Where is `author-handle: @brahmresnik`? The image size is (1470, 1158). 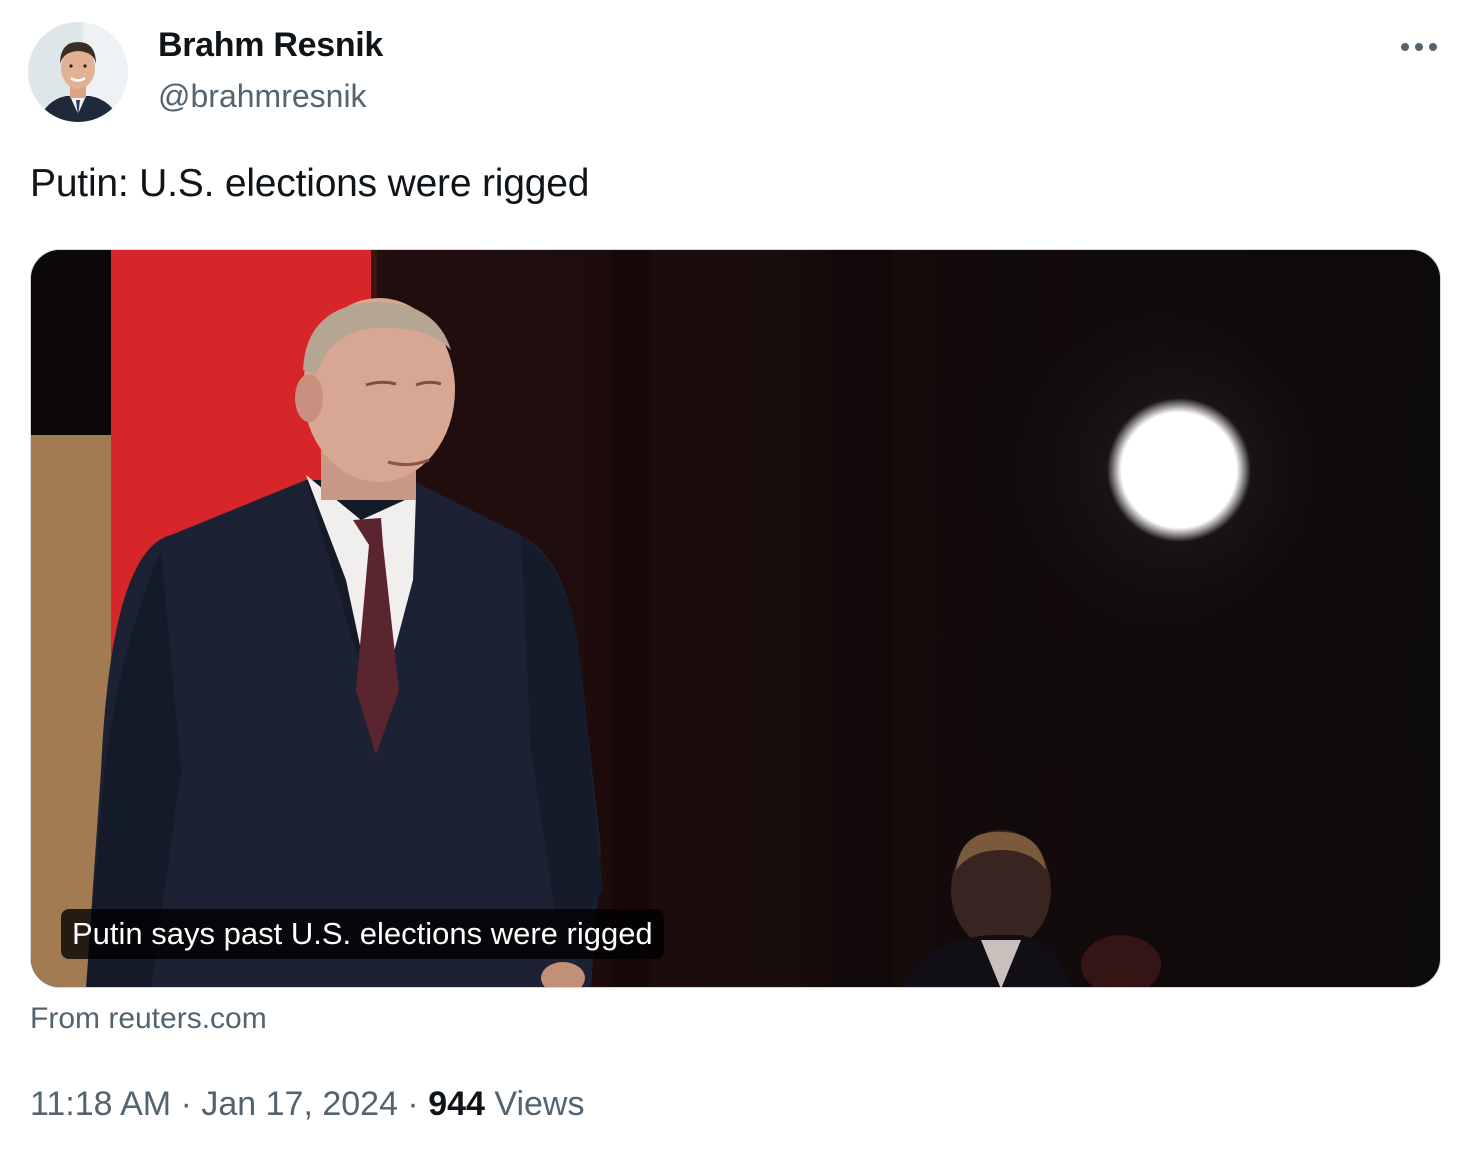
author-handle: @brahmresnik is located at coordinates (262, 96).